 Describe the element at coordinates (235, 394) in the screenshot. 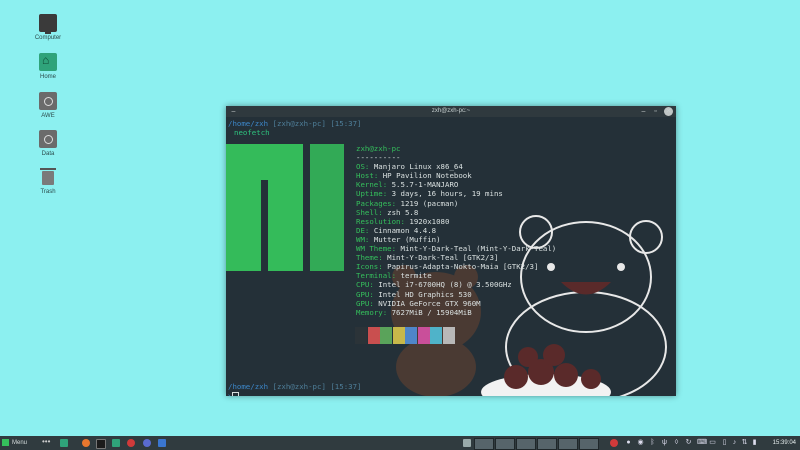

I see `text-cursor` at that location.